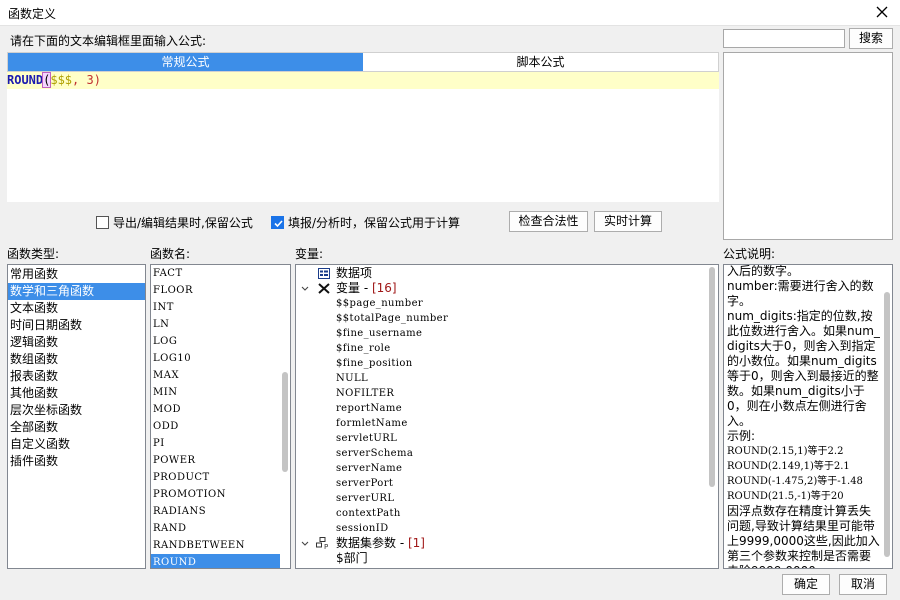  Describe the element at coordinates (507, 408) in the screenshot. I see `variable-item: reportName` at that location.